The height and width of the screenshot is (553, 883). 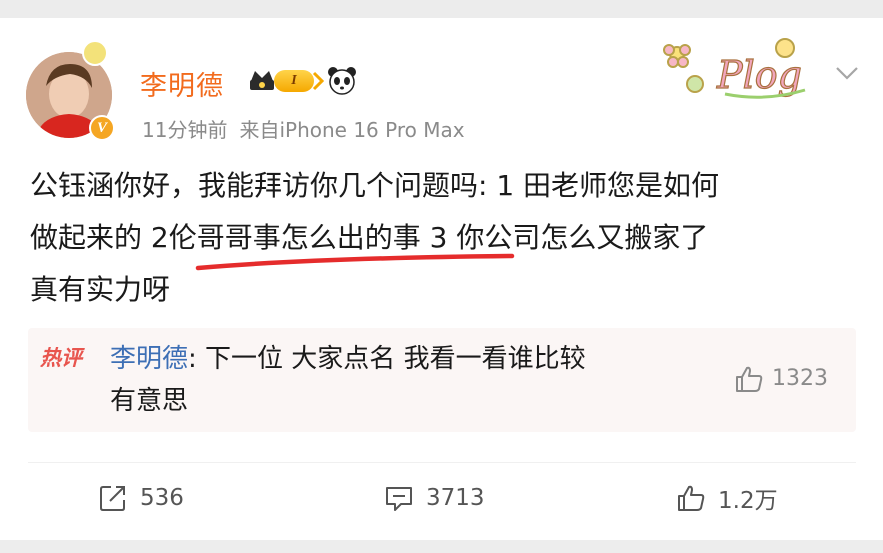 What do you see at coordinates (455, 498) in the screenshot?
I see `comment-count: 3713` at bounding box center [455, 498].